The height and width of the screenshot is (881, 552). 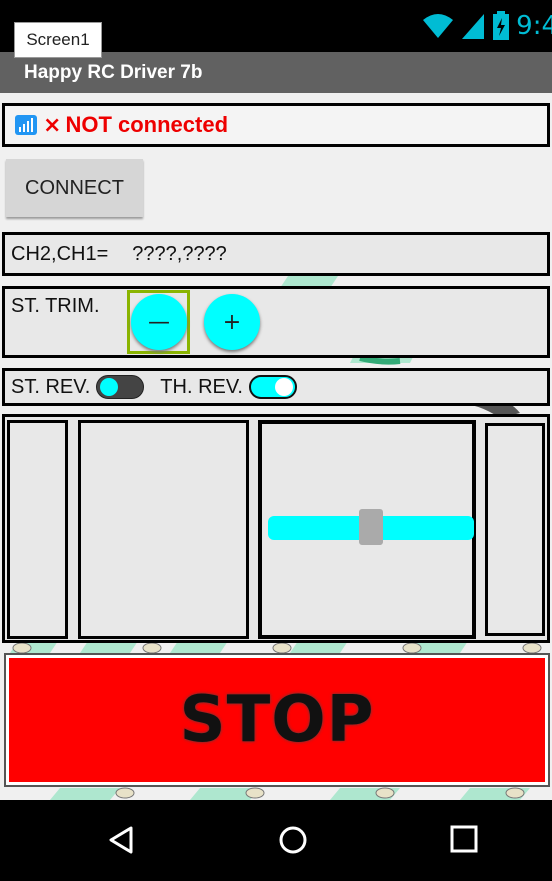 I want to click on disconnected-mark: ×, so click(x=52, y=125).